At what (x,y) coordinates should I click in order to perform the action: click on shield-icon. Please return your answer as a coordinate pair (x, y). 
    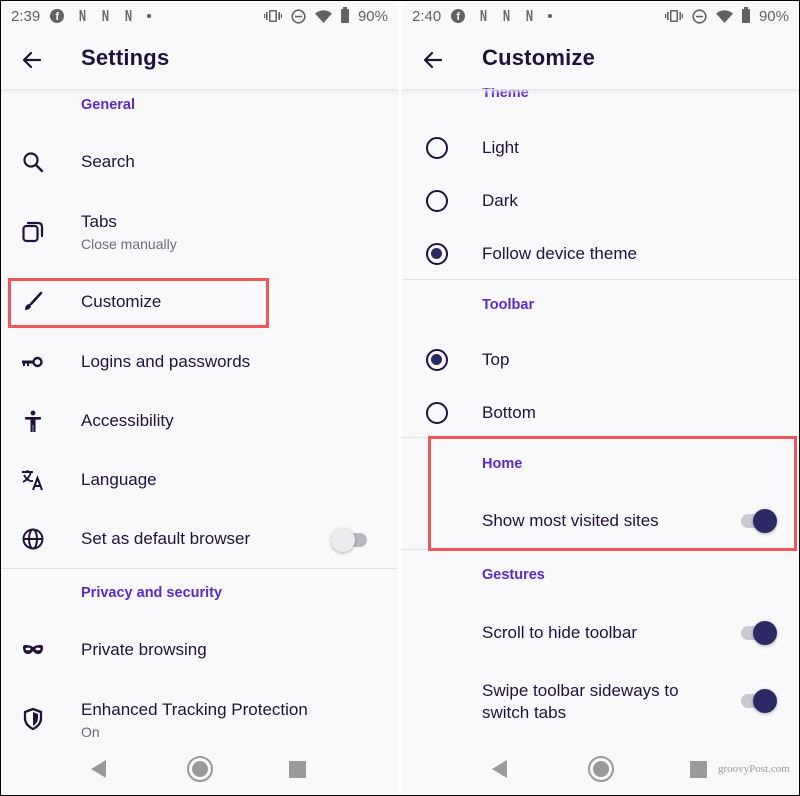
    Looking at the image, I should click on (33, 719).